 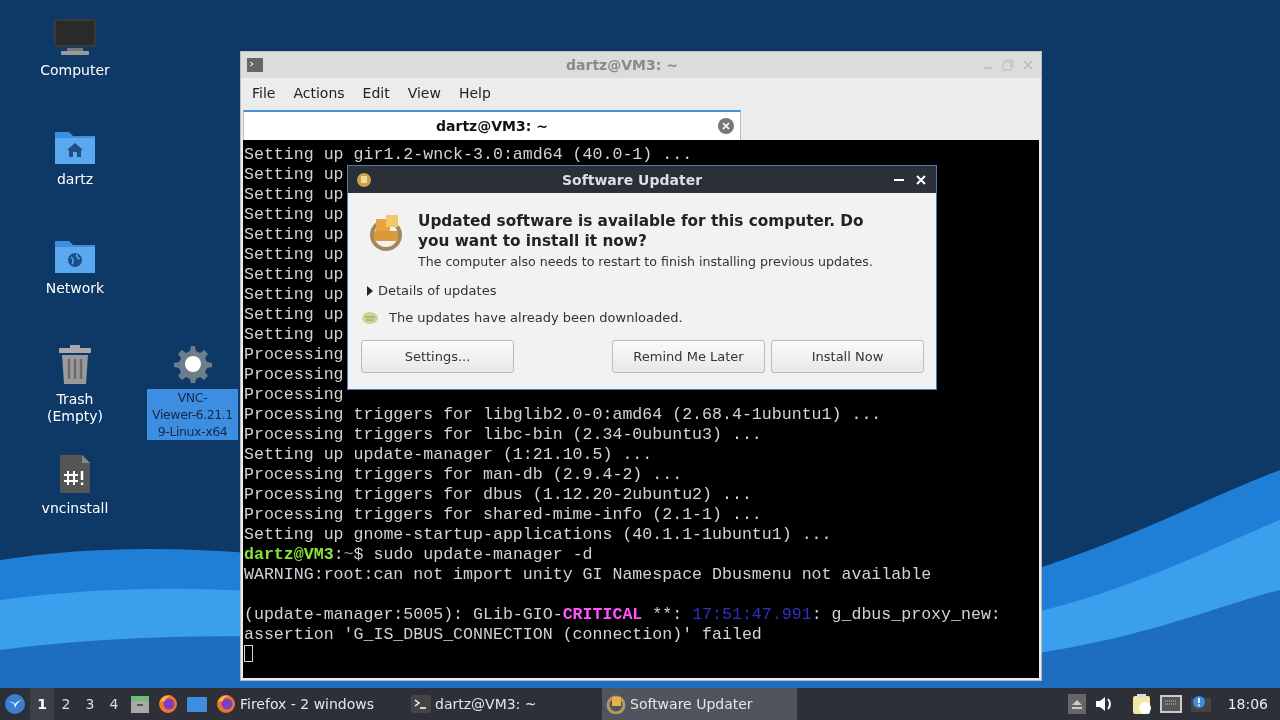 I want to click on taskbar-button: dartz@VM3: ~, so click(x=504, y=704).